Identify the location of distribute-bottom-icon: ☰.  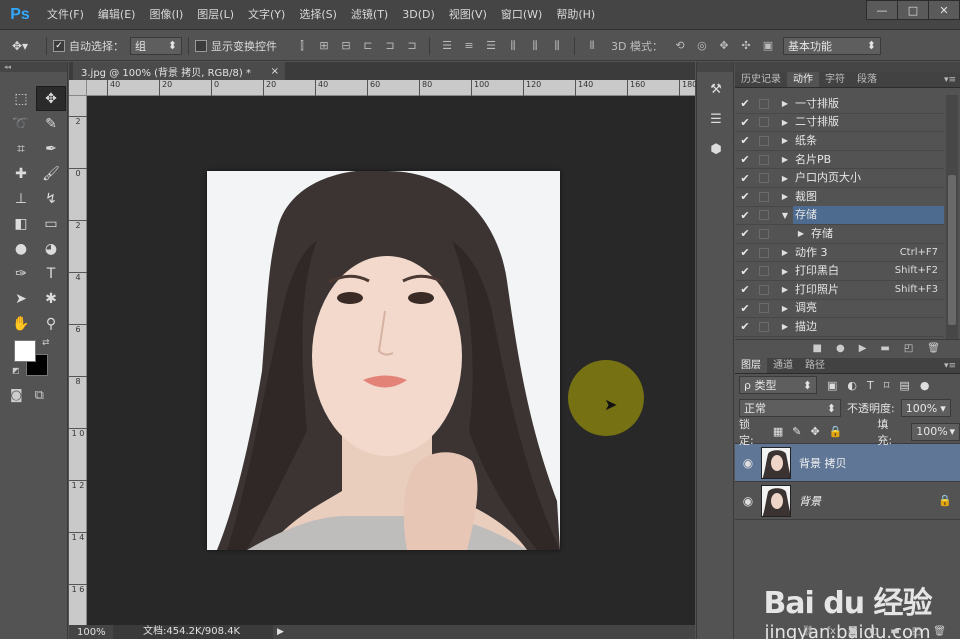
(491, 46).